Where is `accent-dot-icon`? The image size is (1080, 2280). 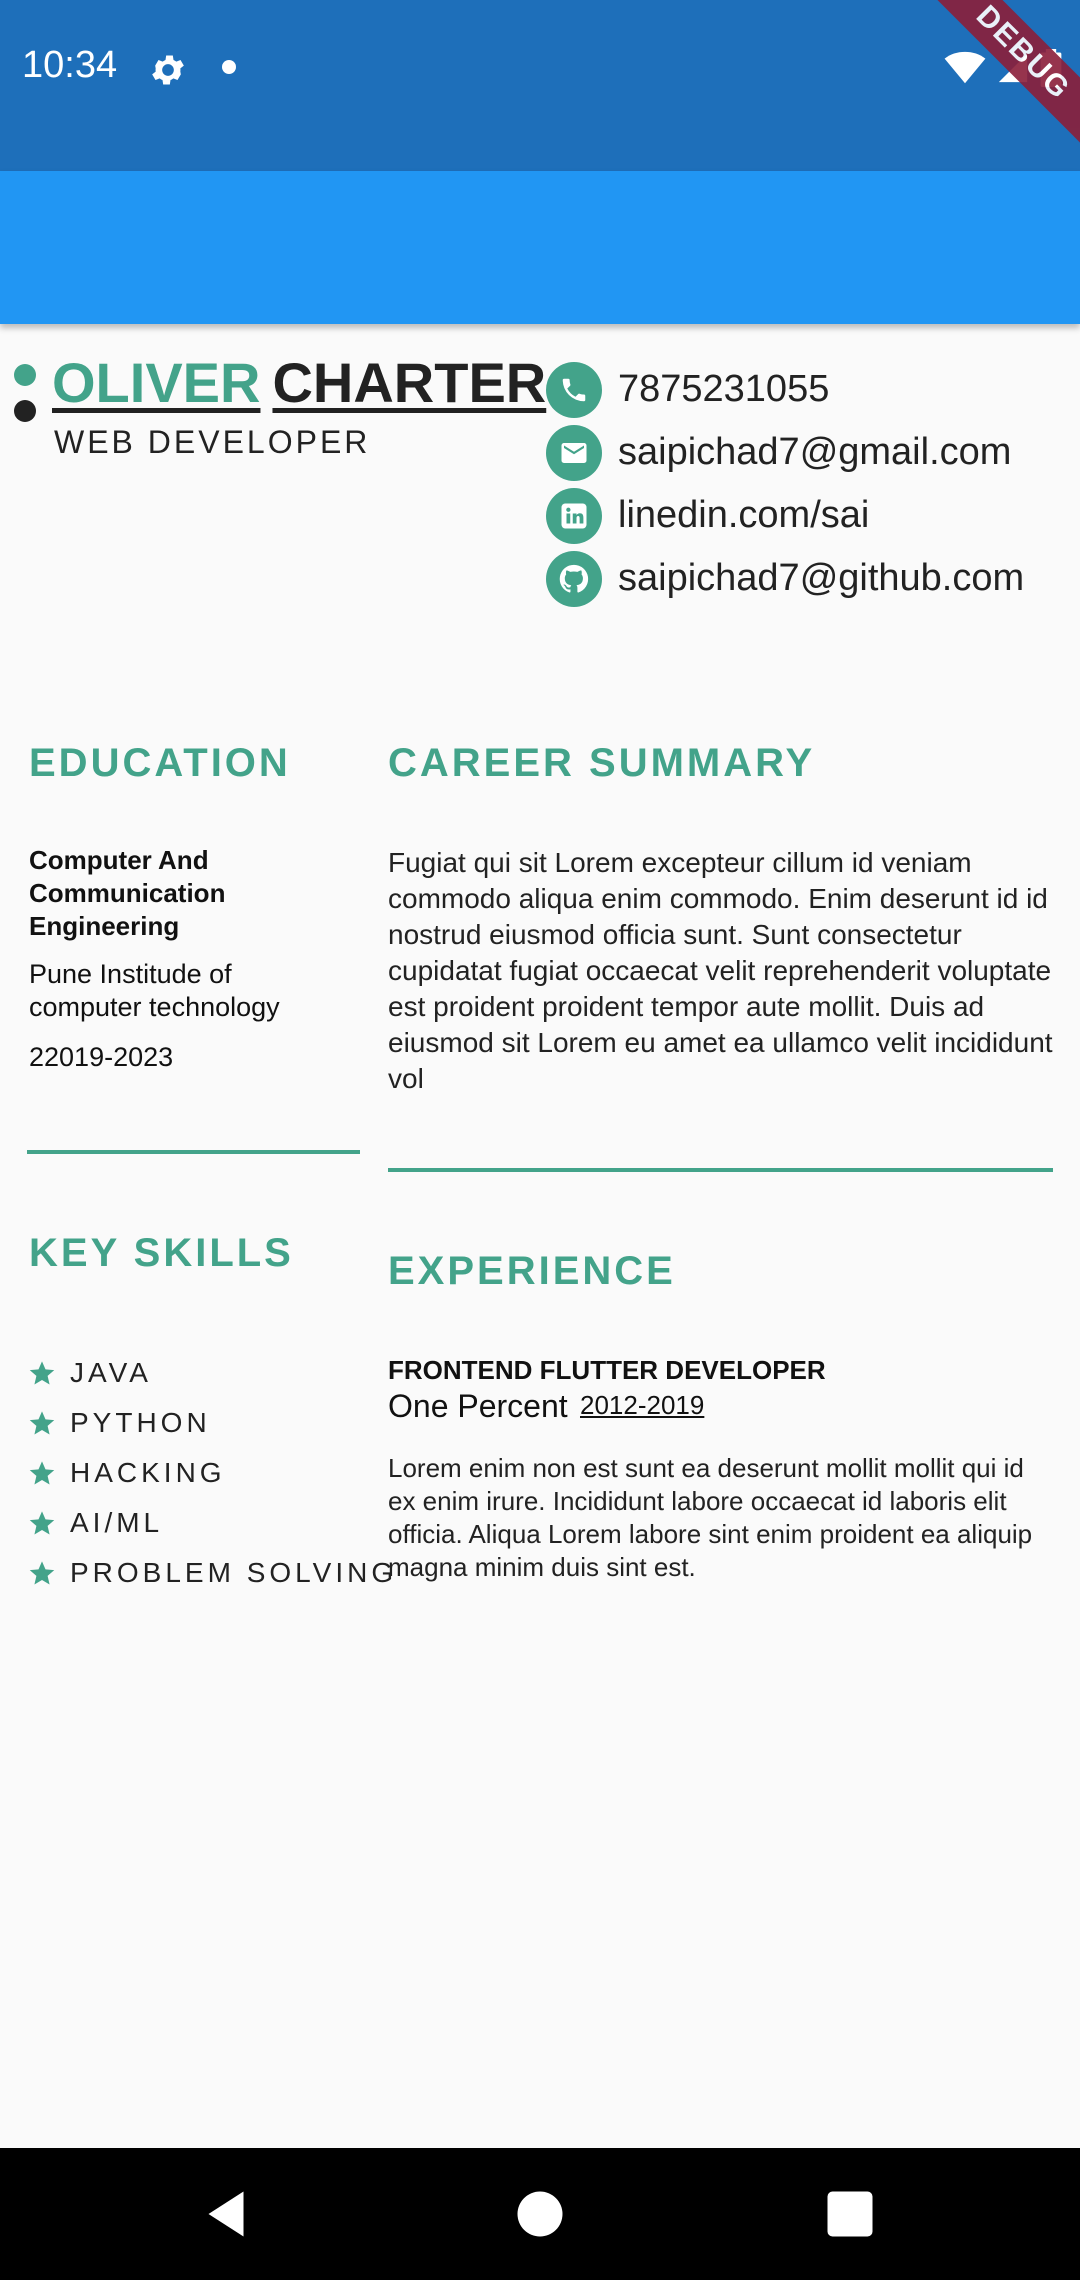
accent-dot-icon is located at coordinates (25, 375).